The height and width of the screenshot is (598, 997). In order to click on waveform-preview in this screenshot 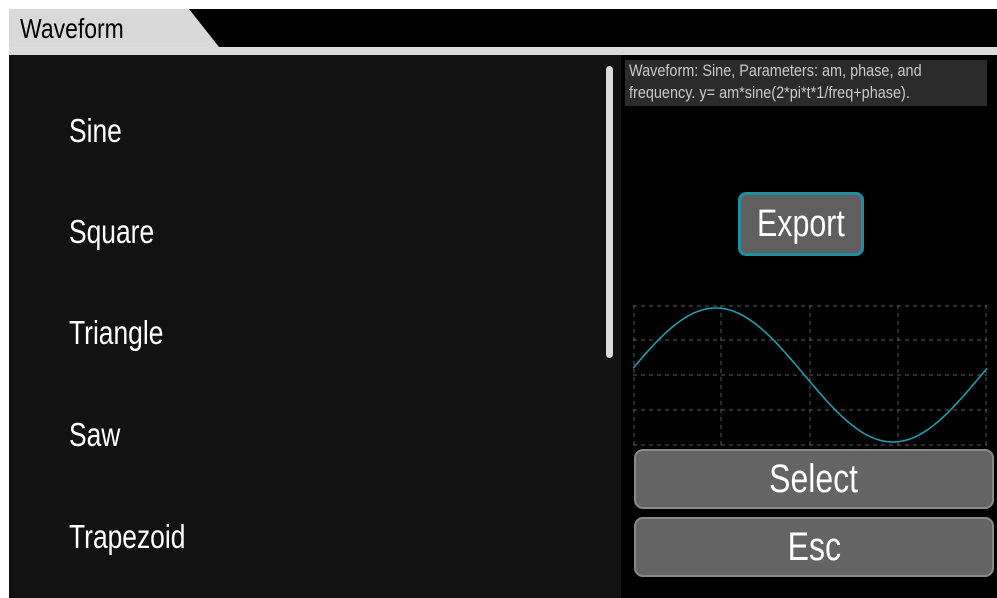, I will do `click(810, 375)`.